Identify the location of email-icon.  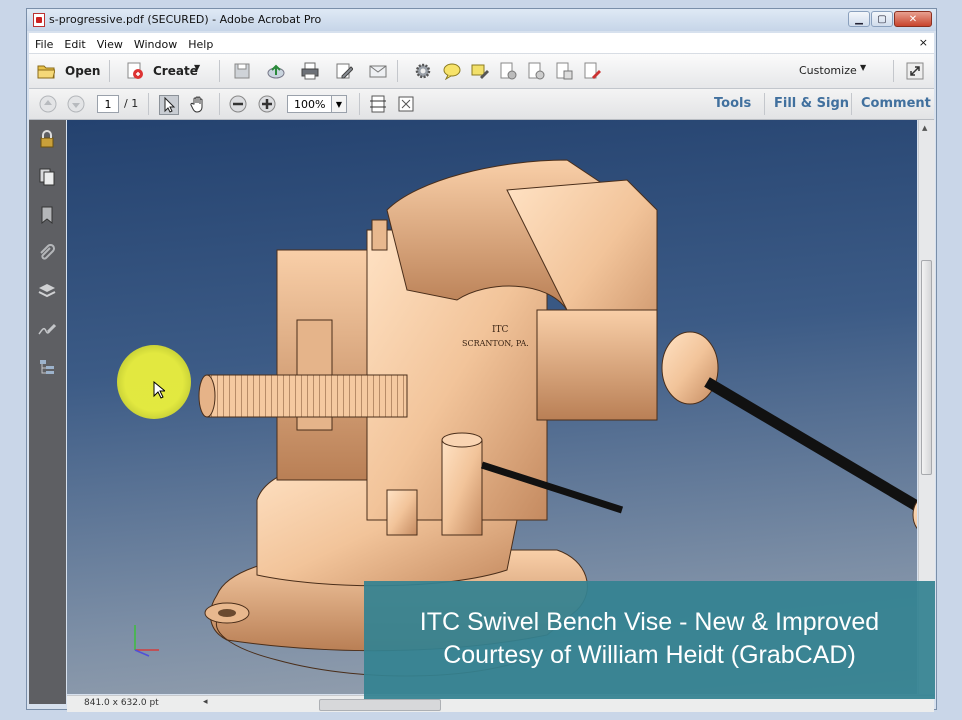
(378, 71).